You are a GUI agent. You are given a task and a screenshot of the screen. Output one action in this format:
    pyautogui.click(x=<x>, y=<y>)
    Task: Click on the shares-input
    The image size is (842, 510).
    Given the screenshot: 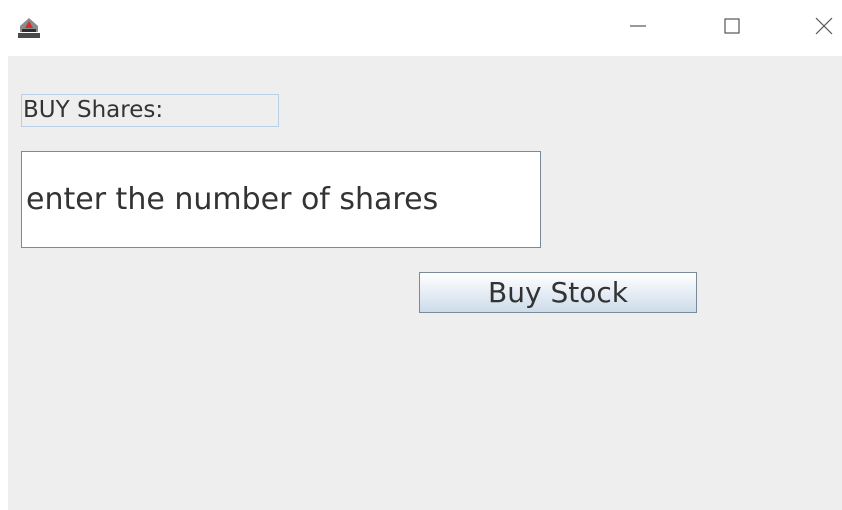 What is the action you would take?
    pyautogui.click(x=281, y=199)
    